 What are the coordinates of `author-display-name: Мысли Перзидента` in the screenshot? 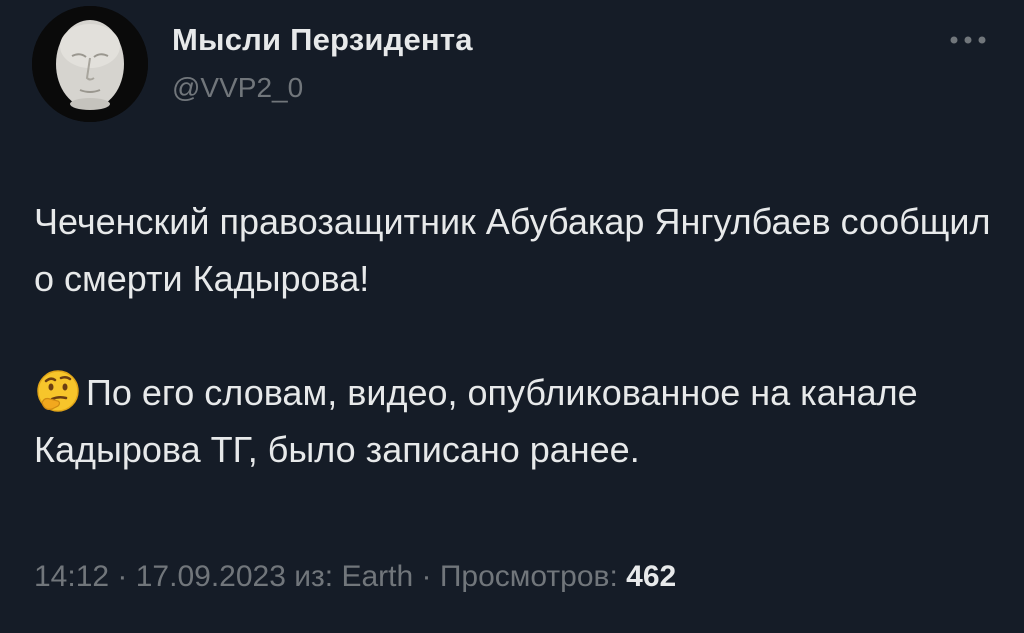 It's located at (322, 40).